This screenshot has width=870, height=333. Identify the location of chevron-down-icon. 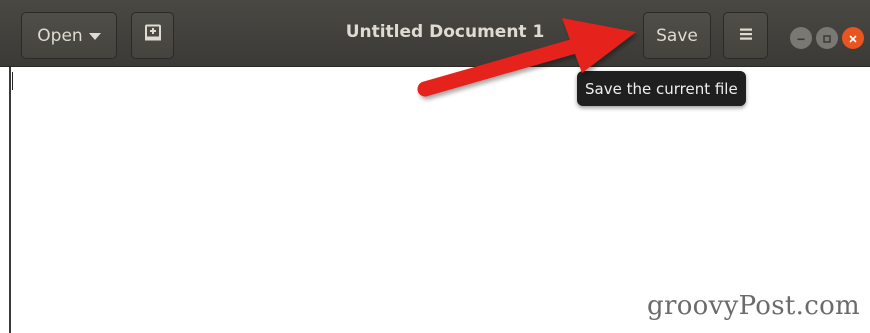
(94, 36).